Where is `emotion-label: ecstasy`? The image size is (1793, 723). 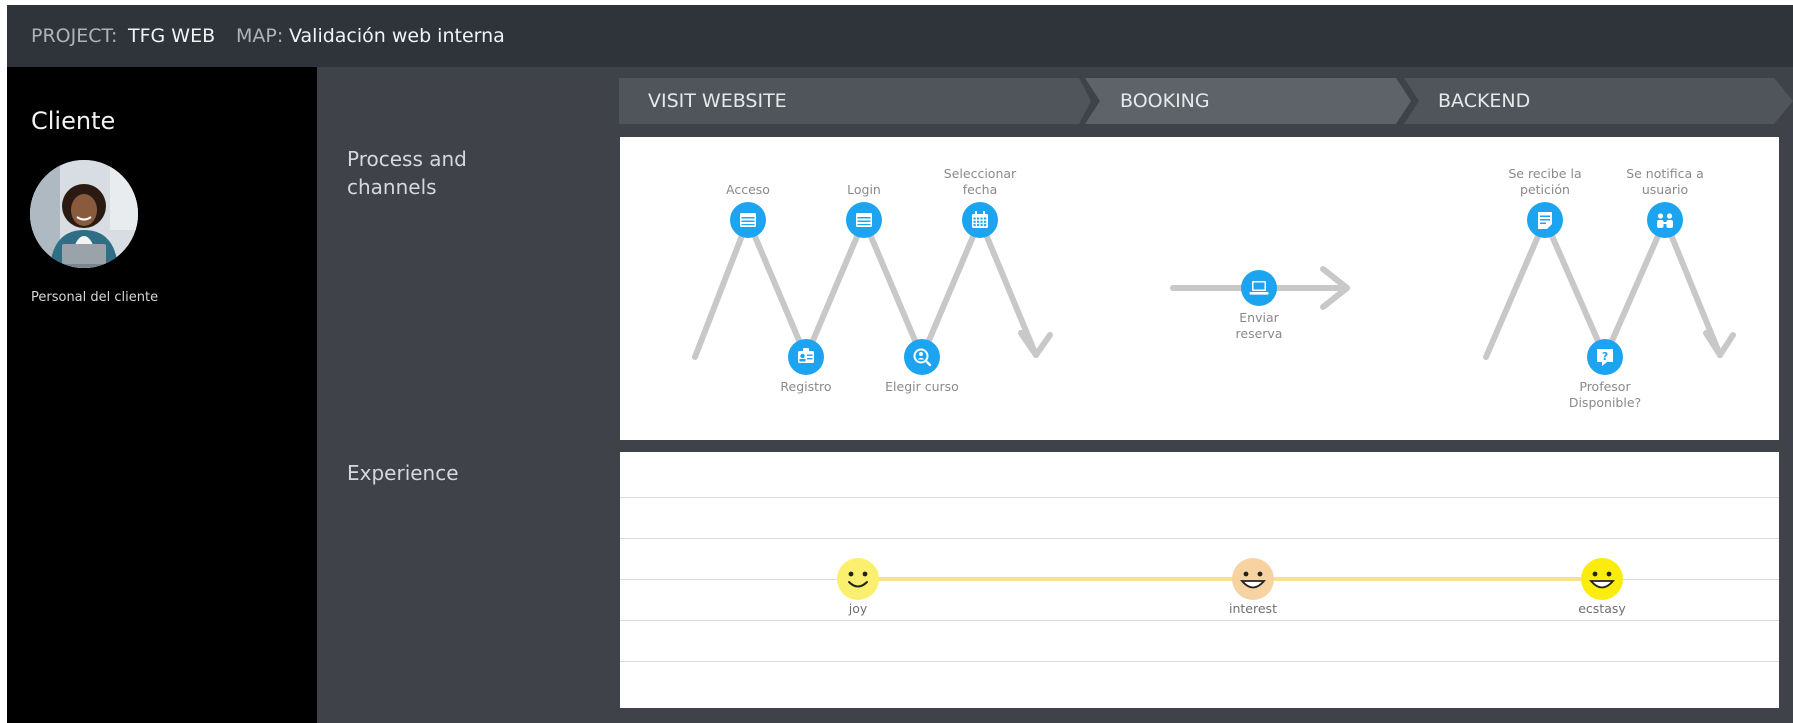
emotion-label: ecstasy is located at coordinates (1602, 608).